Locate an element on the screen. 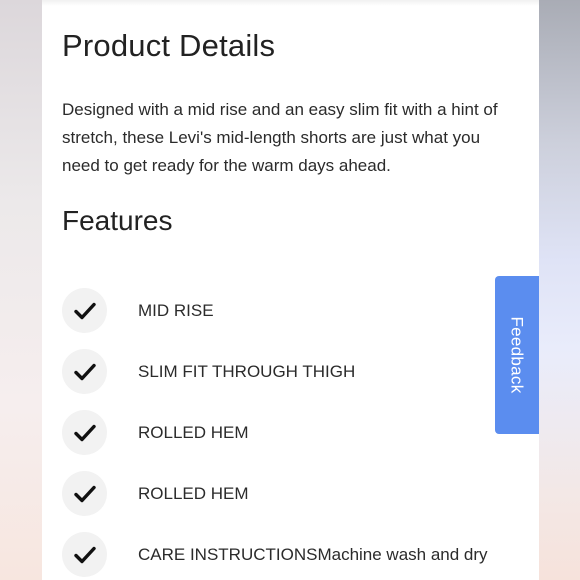 The height and width of the screenshot is (580, 580). feedback-label: Feedback is located at coordinates (517, 355).